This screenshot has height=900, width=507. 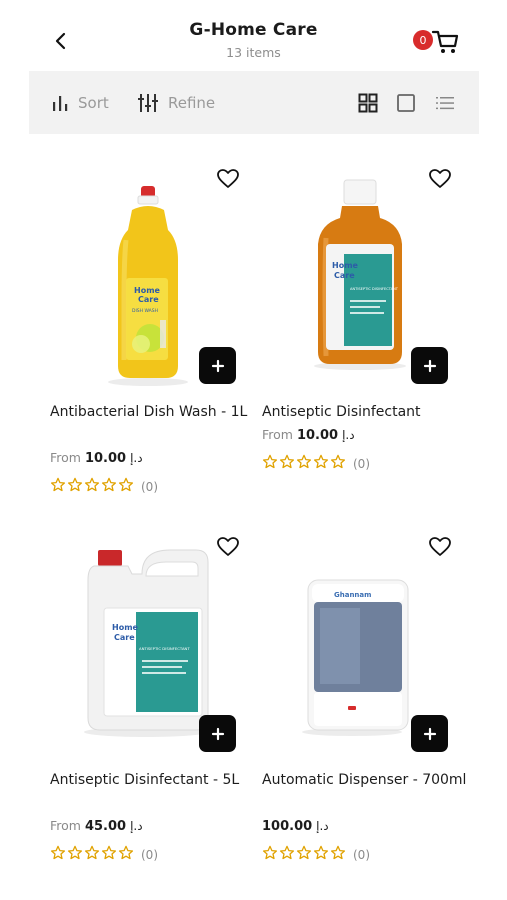 I want to click on grid-view-button, so click(x=368, y=103).